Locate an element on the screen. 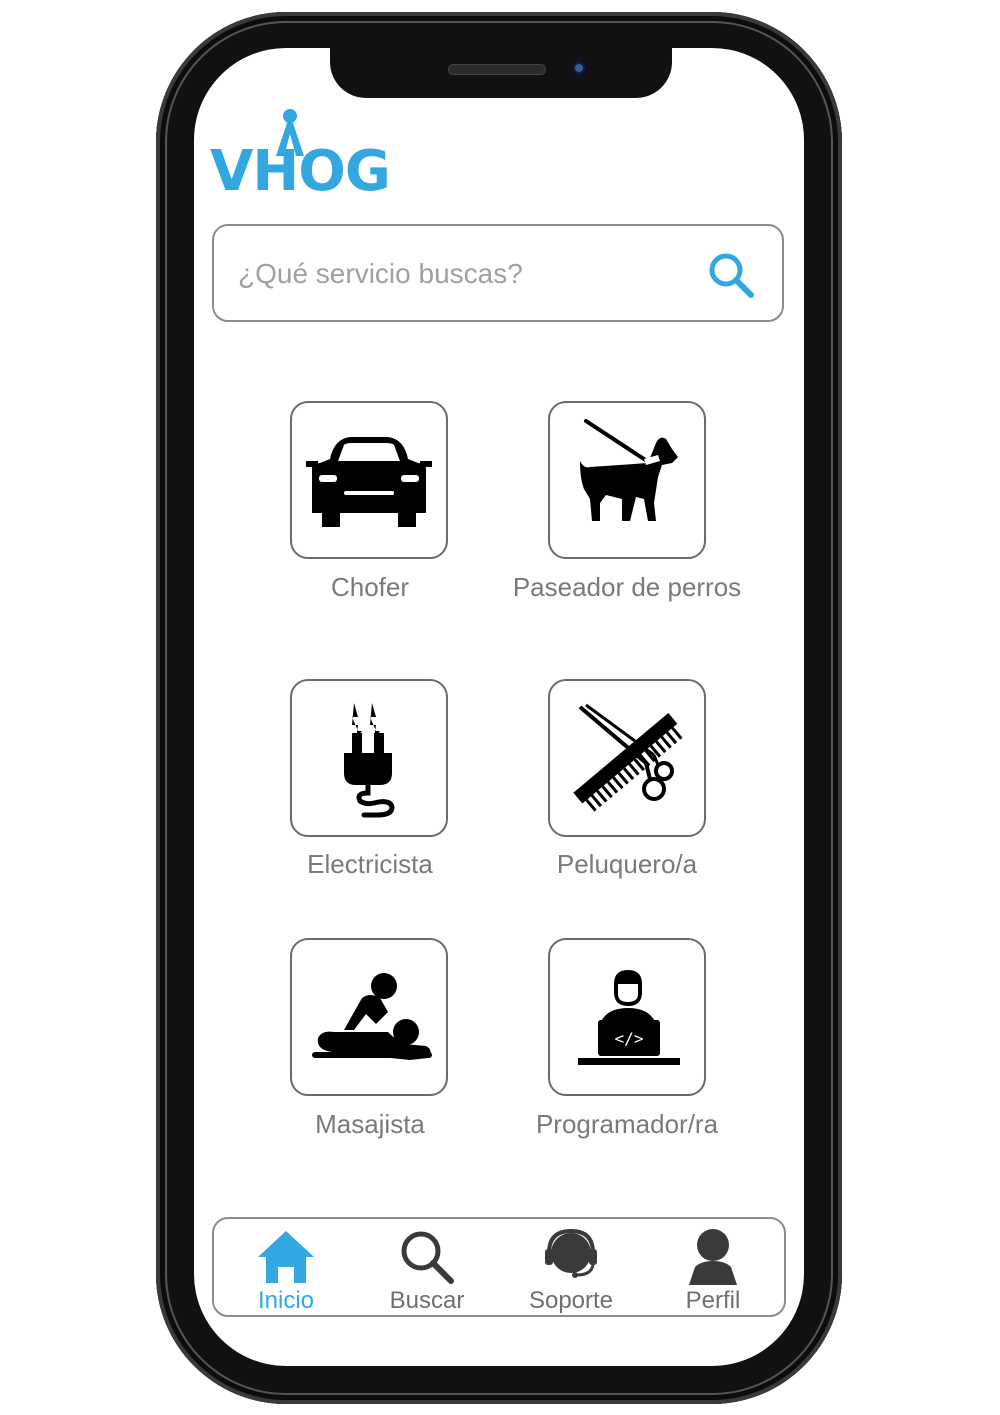 Image resolution: width=1000 pixels, height=1415 pixels. service-tile-paseador-de-perros is located at coordinates (627, 480).